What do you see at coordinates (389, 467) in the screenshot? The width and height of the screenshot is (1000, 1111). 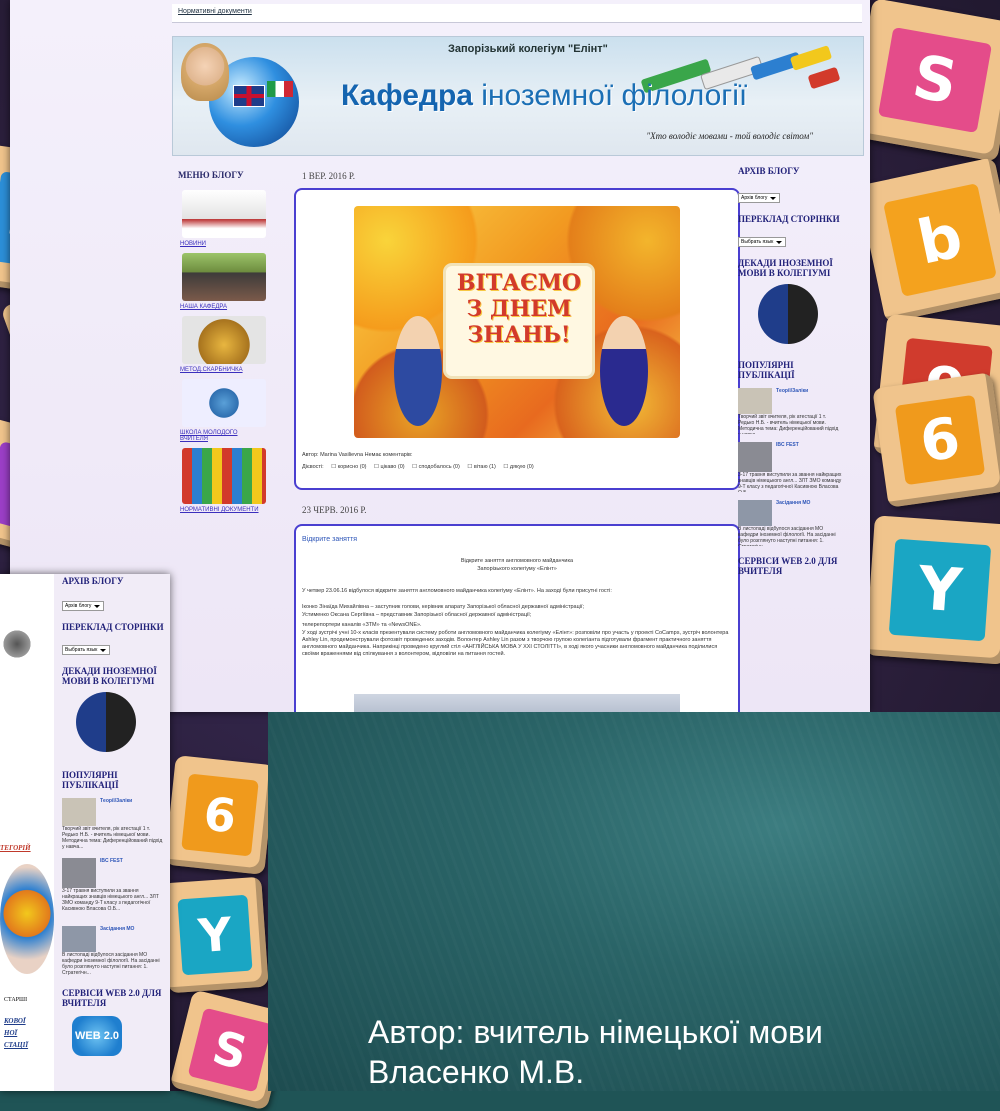 I see `reaction-2: ☐ цікаво (0)` at bounding box center [389, 467].